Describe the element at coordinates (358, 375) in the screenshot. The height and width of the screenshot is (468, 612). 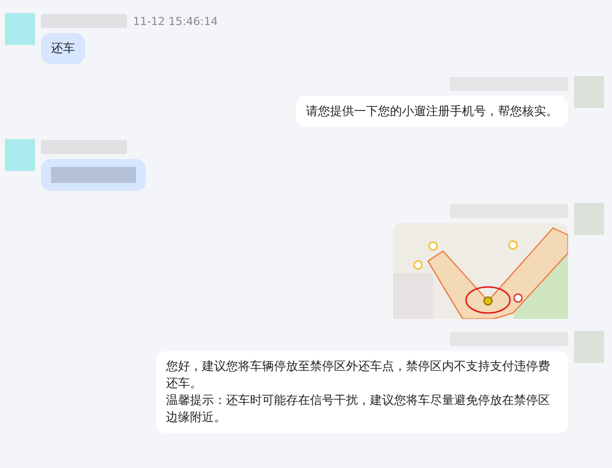
I see `message-text: 您好，建议您将车辆停放至禁停区外还车点，禁停区内不支持支付违停费还车。` at that location.